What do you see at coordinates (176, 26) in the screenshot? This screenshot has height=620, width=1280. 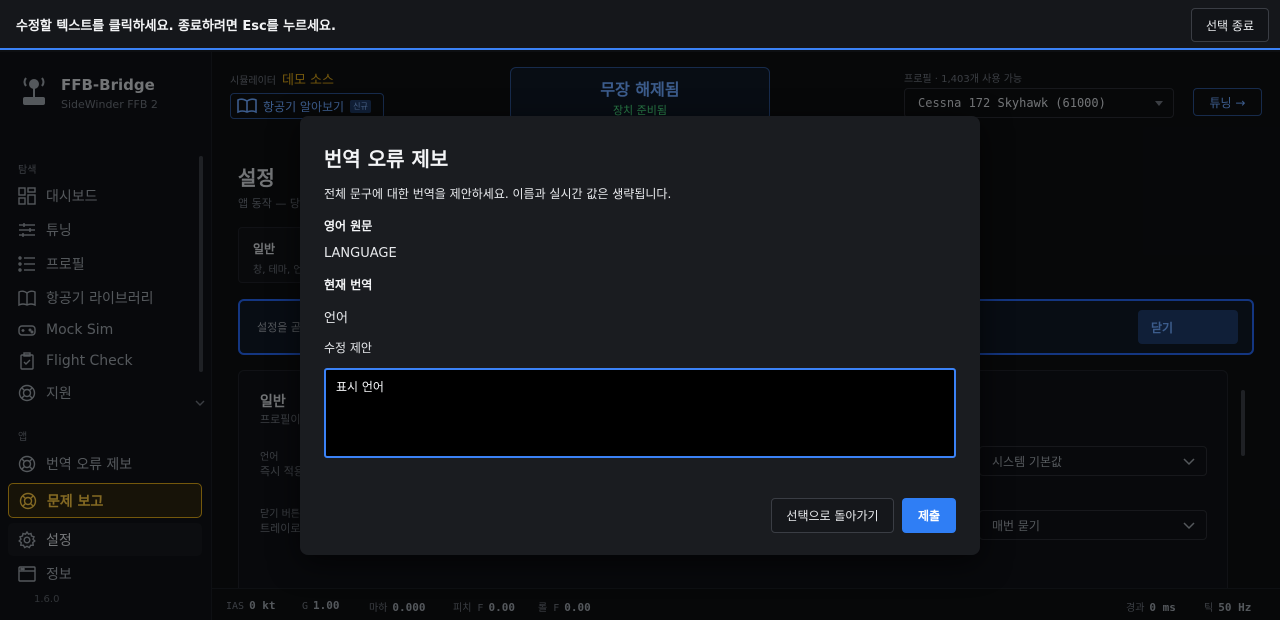 I see `banner-message: 수정할 텍스트를 클릭하세요. 종료하려면 Esc를 누르세요.` at bounding box center [176, 26].